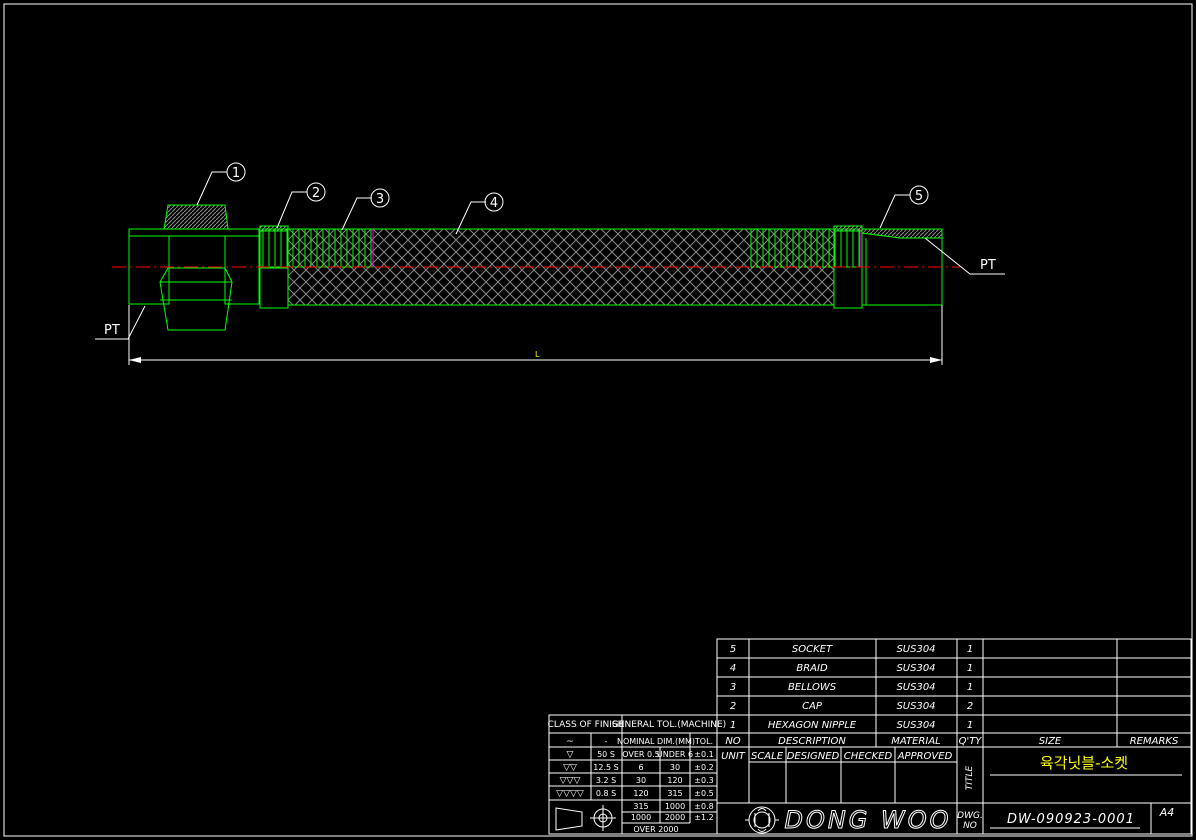  What do you see at coordinates (915, 741) in the screenshot?
I see `svg-text: MATERIAL` at bounding box center [915, 741].